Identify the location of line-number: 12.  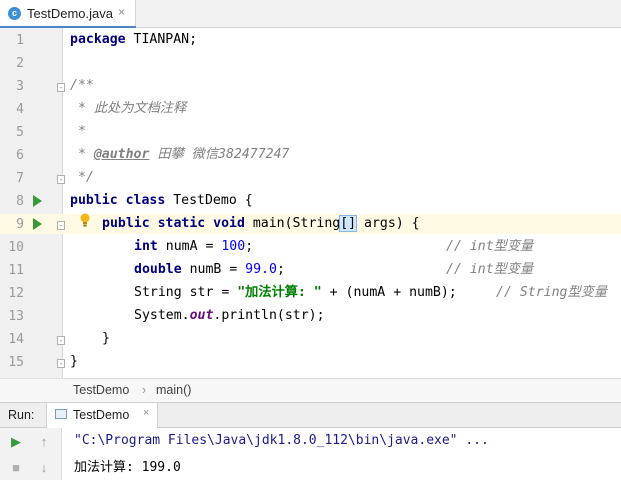
(16, 293).